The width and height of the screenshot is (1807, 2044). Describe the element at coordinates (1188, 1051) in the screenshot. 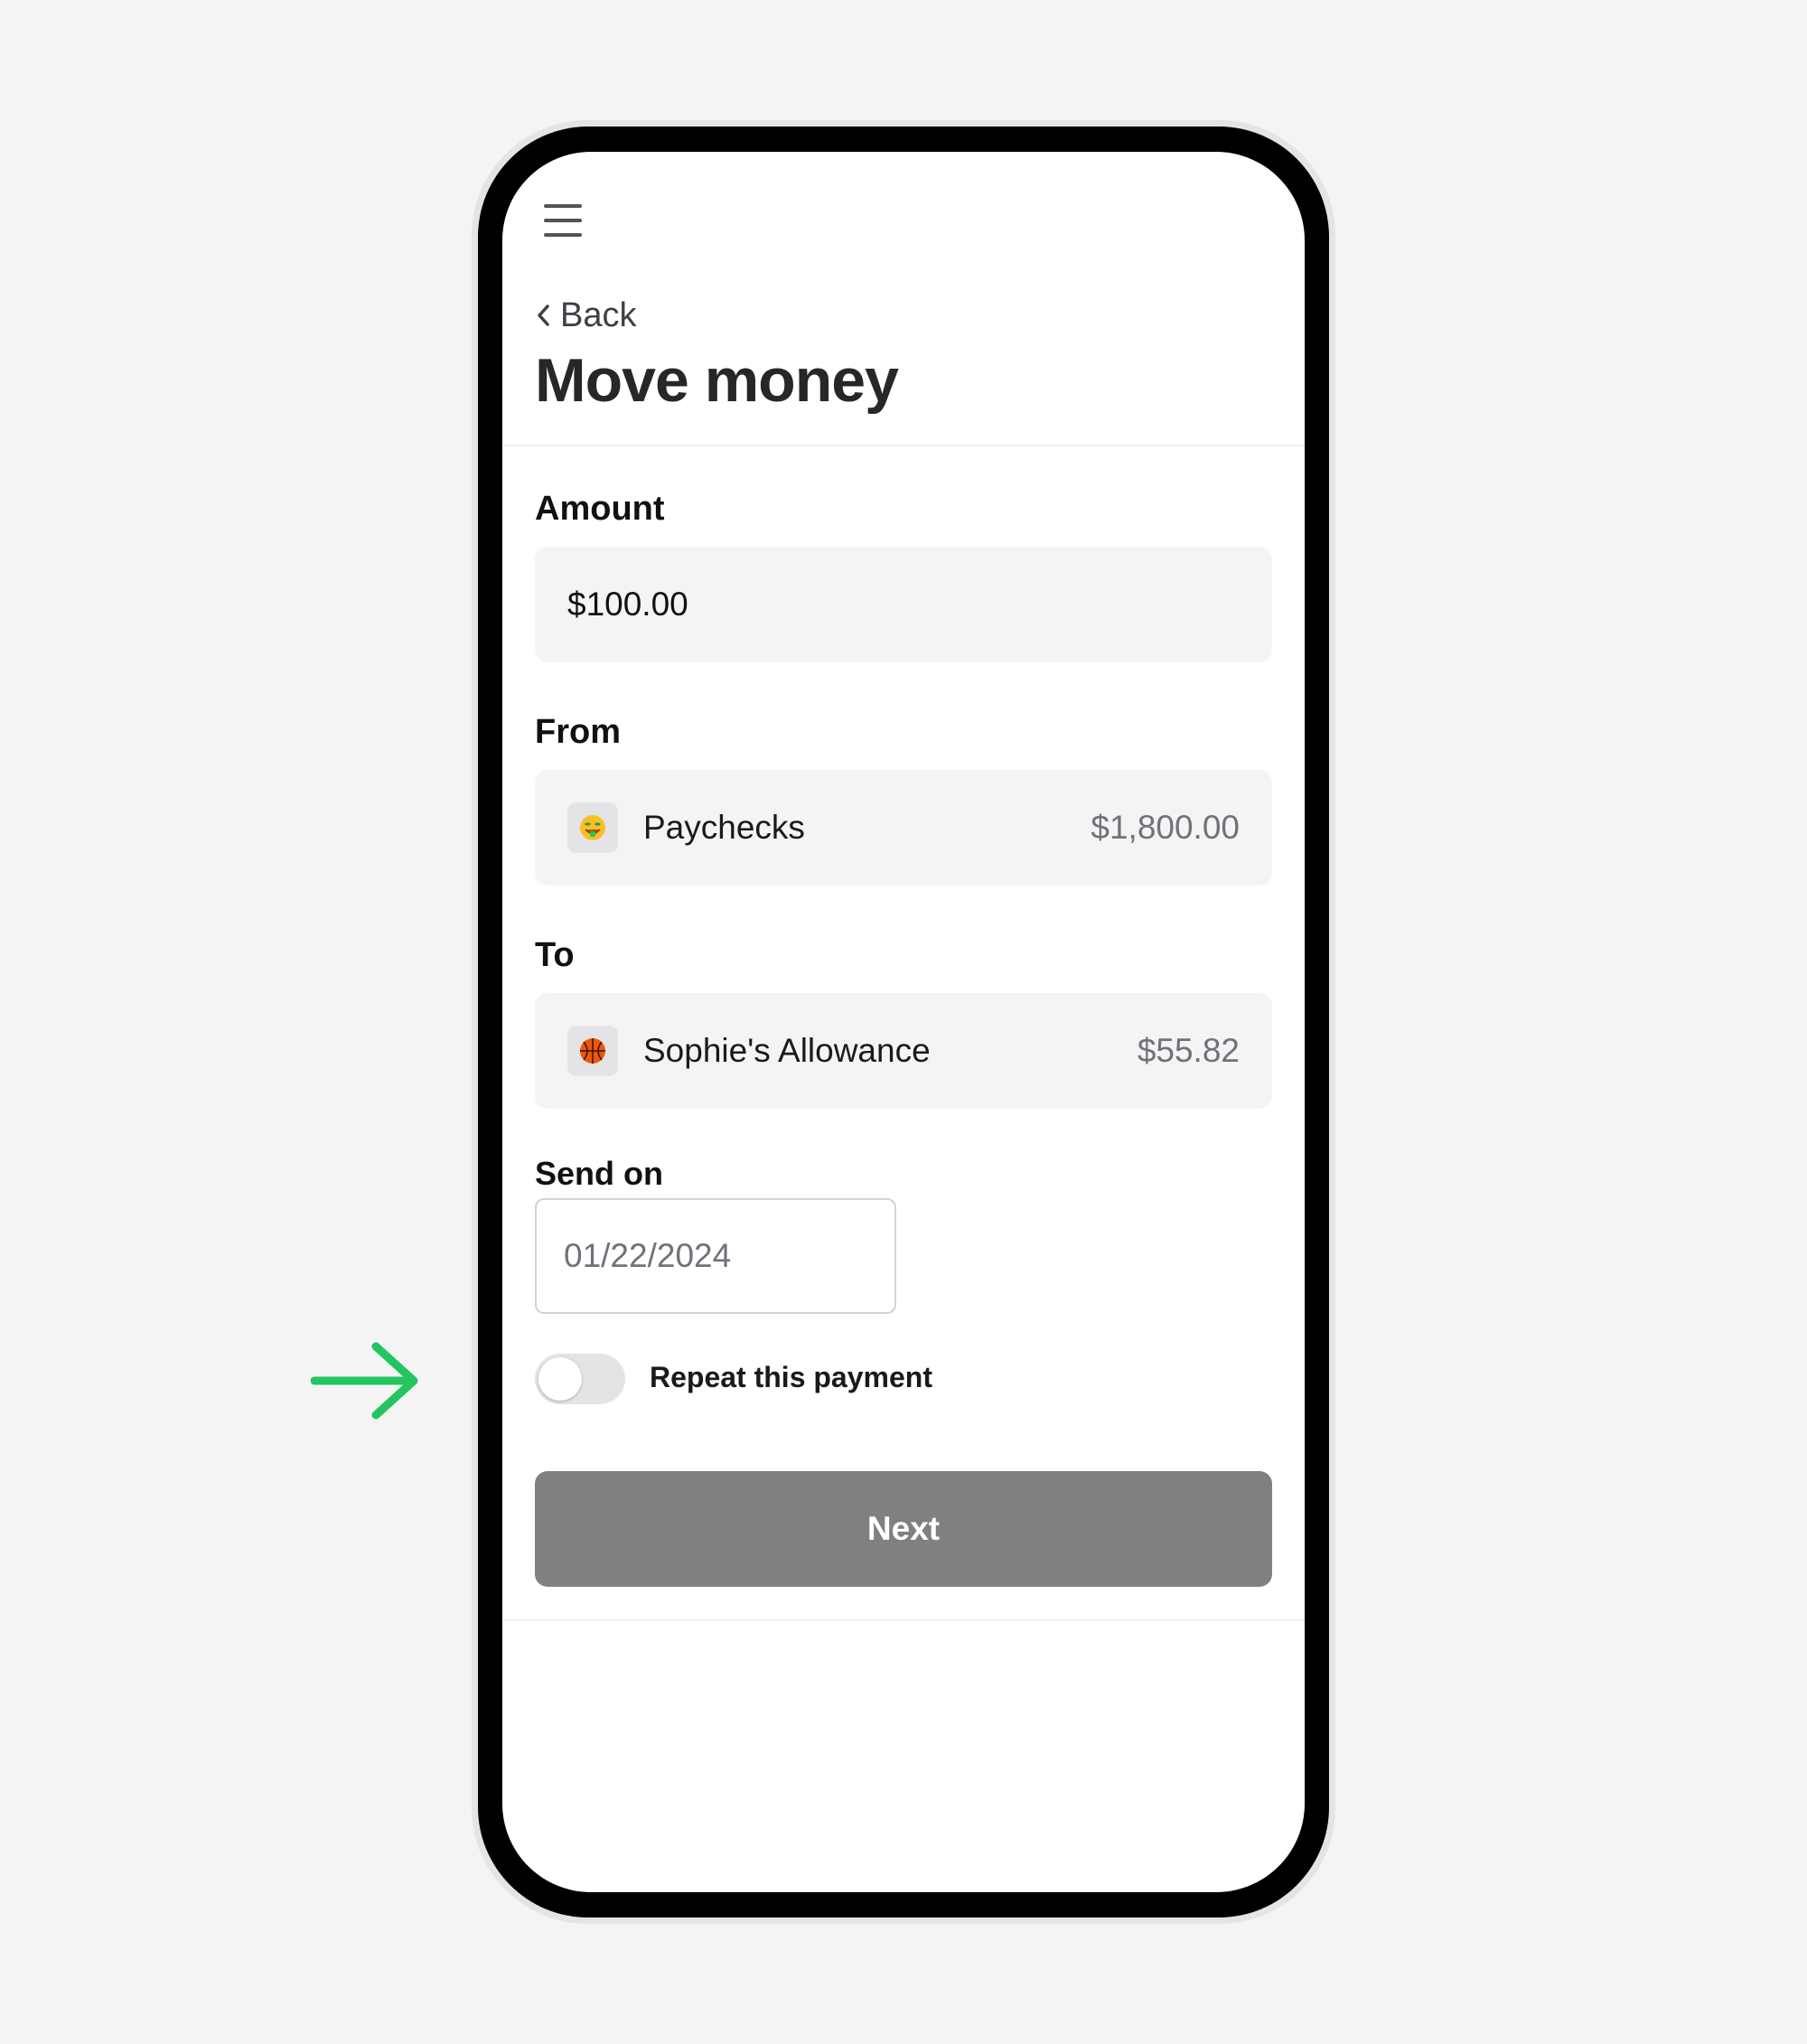

I see `to-account-balance: $55.82` at that location.